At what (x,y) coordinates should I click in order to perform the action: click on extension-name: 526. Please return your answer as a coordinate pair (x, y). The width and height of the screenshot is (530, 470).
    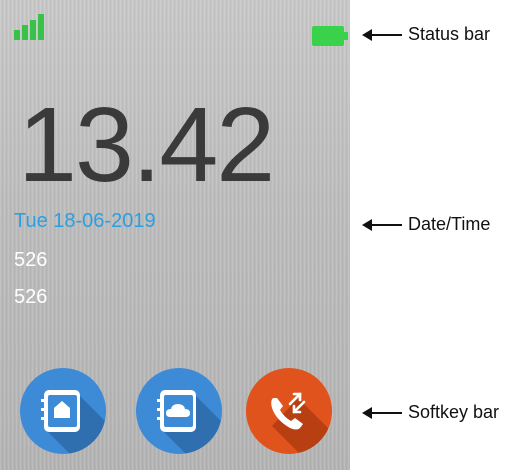
    Looking at the image, I should click on (31, 297).